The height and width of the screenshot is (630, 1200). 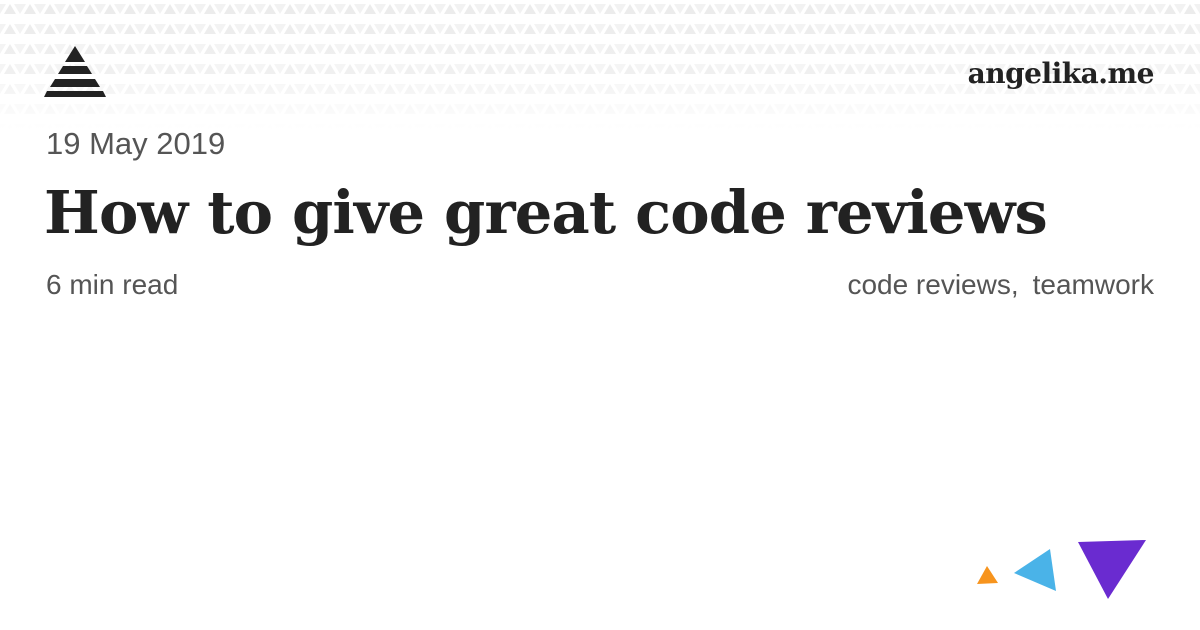 What do you see at coordinates (1093, 284) in the screenshot?
I see `tag-teamwork: teamwork` at bounding box center [1093, 284].